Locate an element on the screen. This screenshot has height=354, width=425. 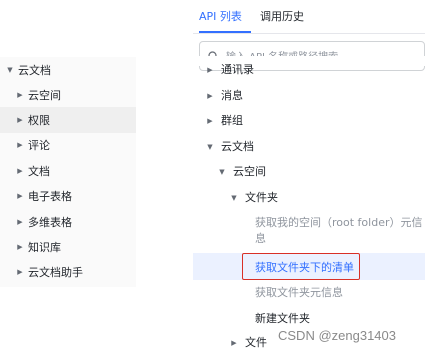
tree-item-label-line1: 获取我的空间（root folder）元信 is located at coordinates (339, 222).